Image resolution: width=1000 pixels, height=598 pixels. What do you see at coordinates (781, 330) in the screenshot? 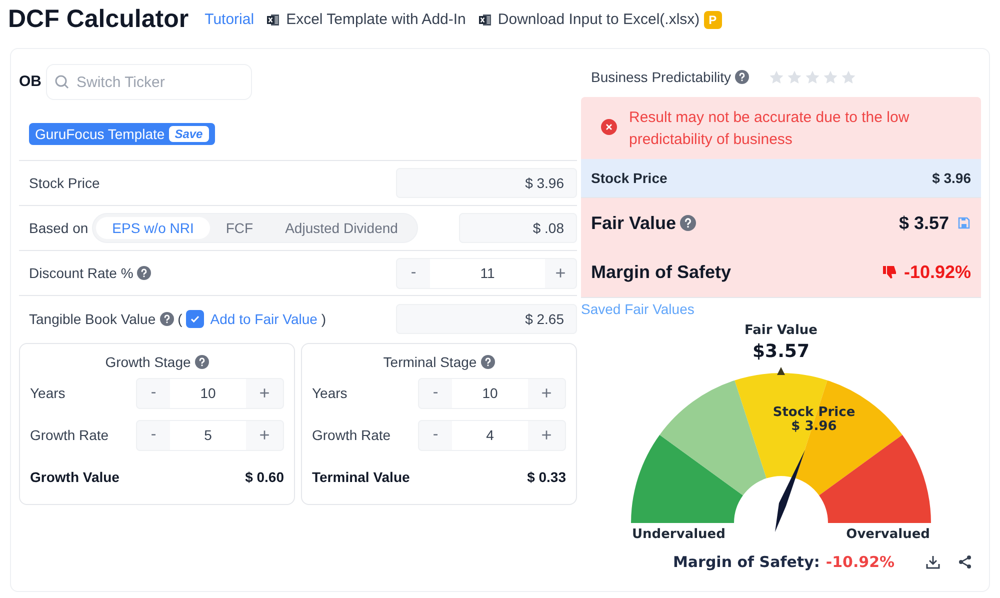
I see `gauge-fair-value-label: Fair Value` at bounding box center [781, 330].